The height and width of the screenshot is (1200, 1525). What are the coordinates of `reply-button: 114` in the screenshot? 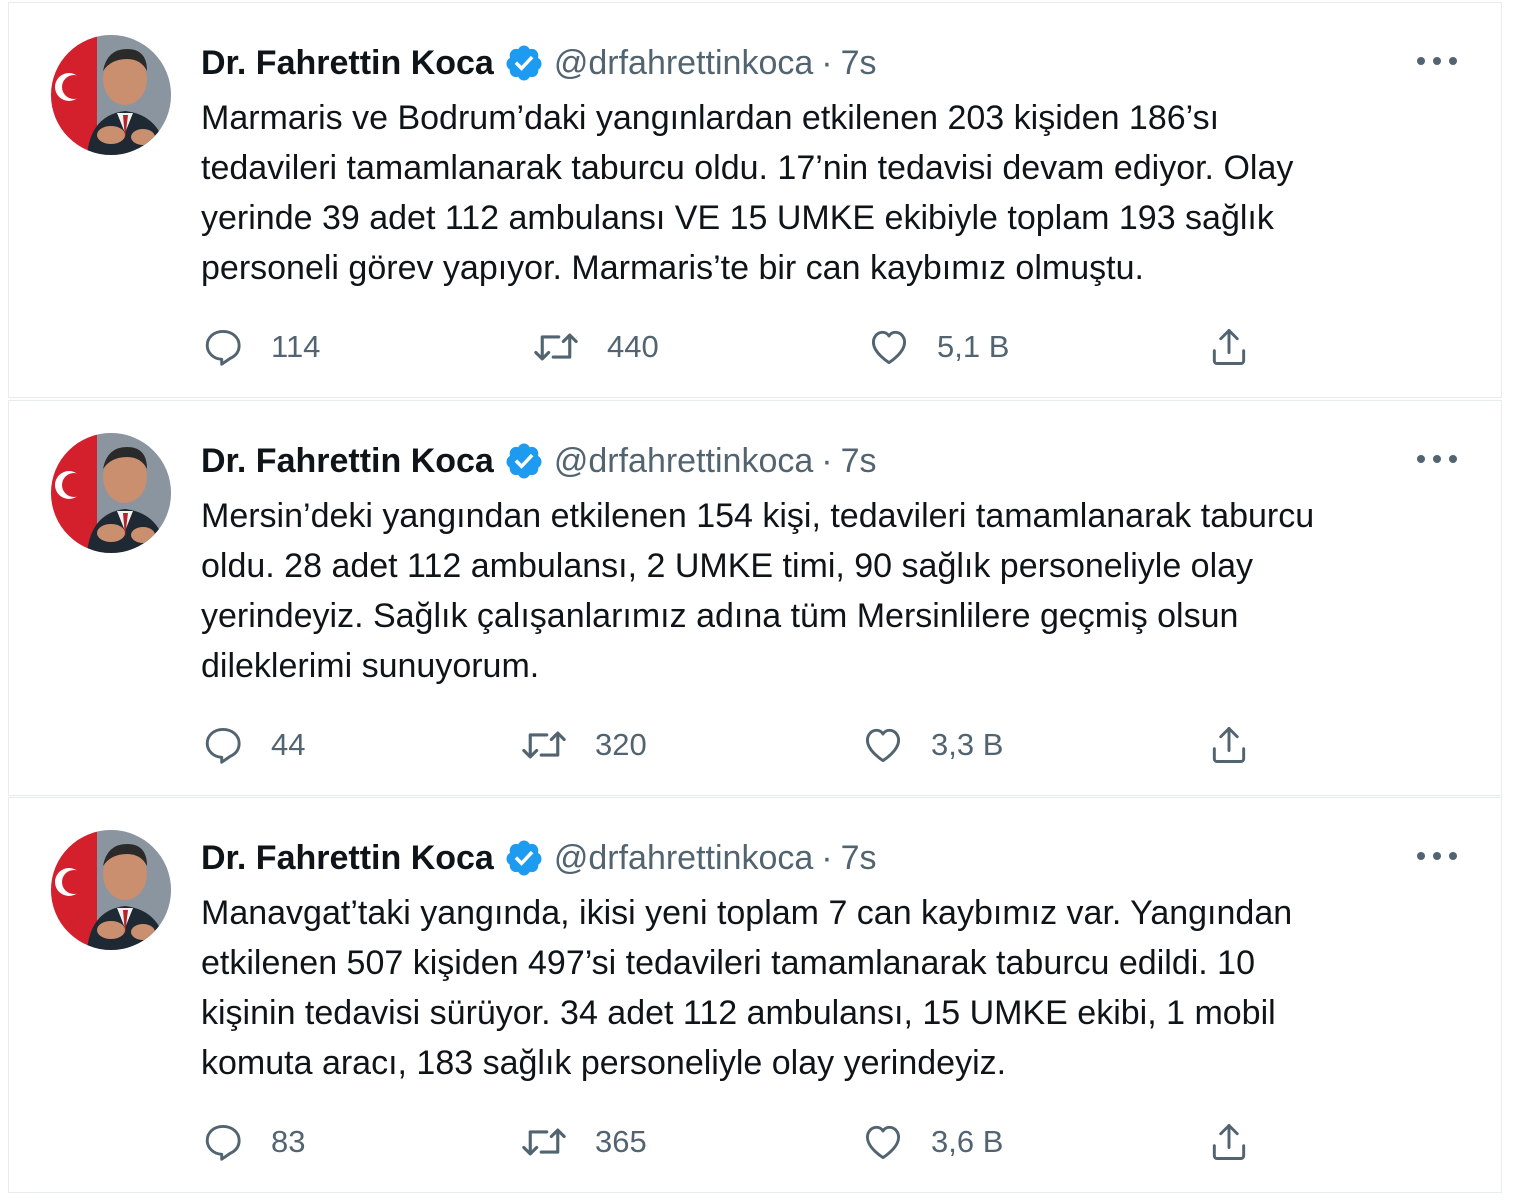 It's located at (260, 347).